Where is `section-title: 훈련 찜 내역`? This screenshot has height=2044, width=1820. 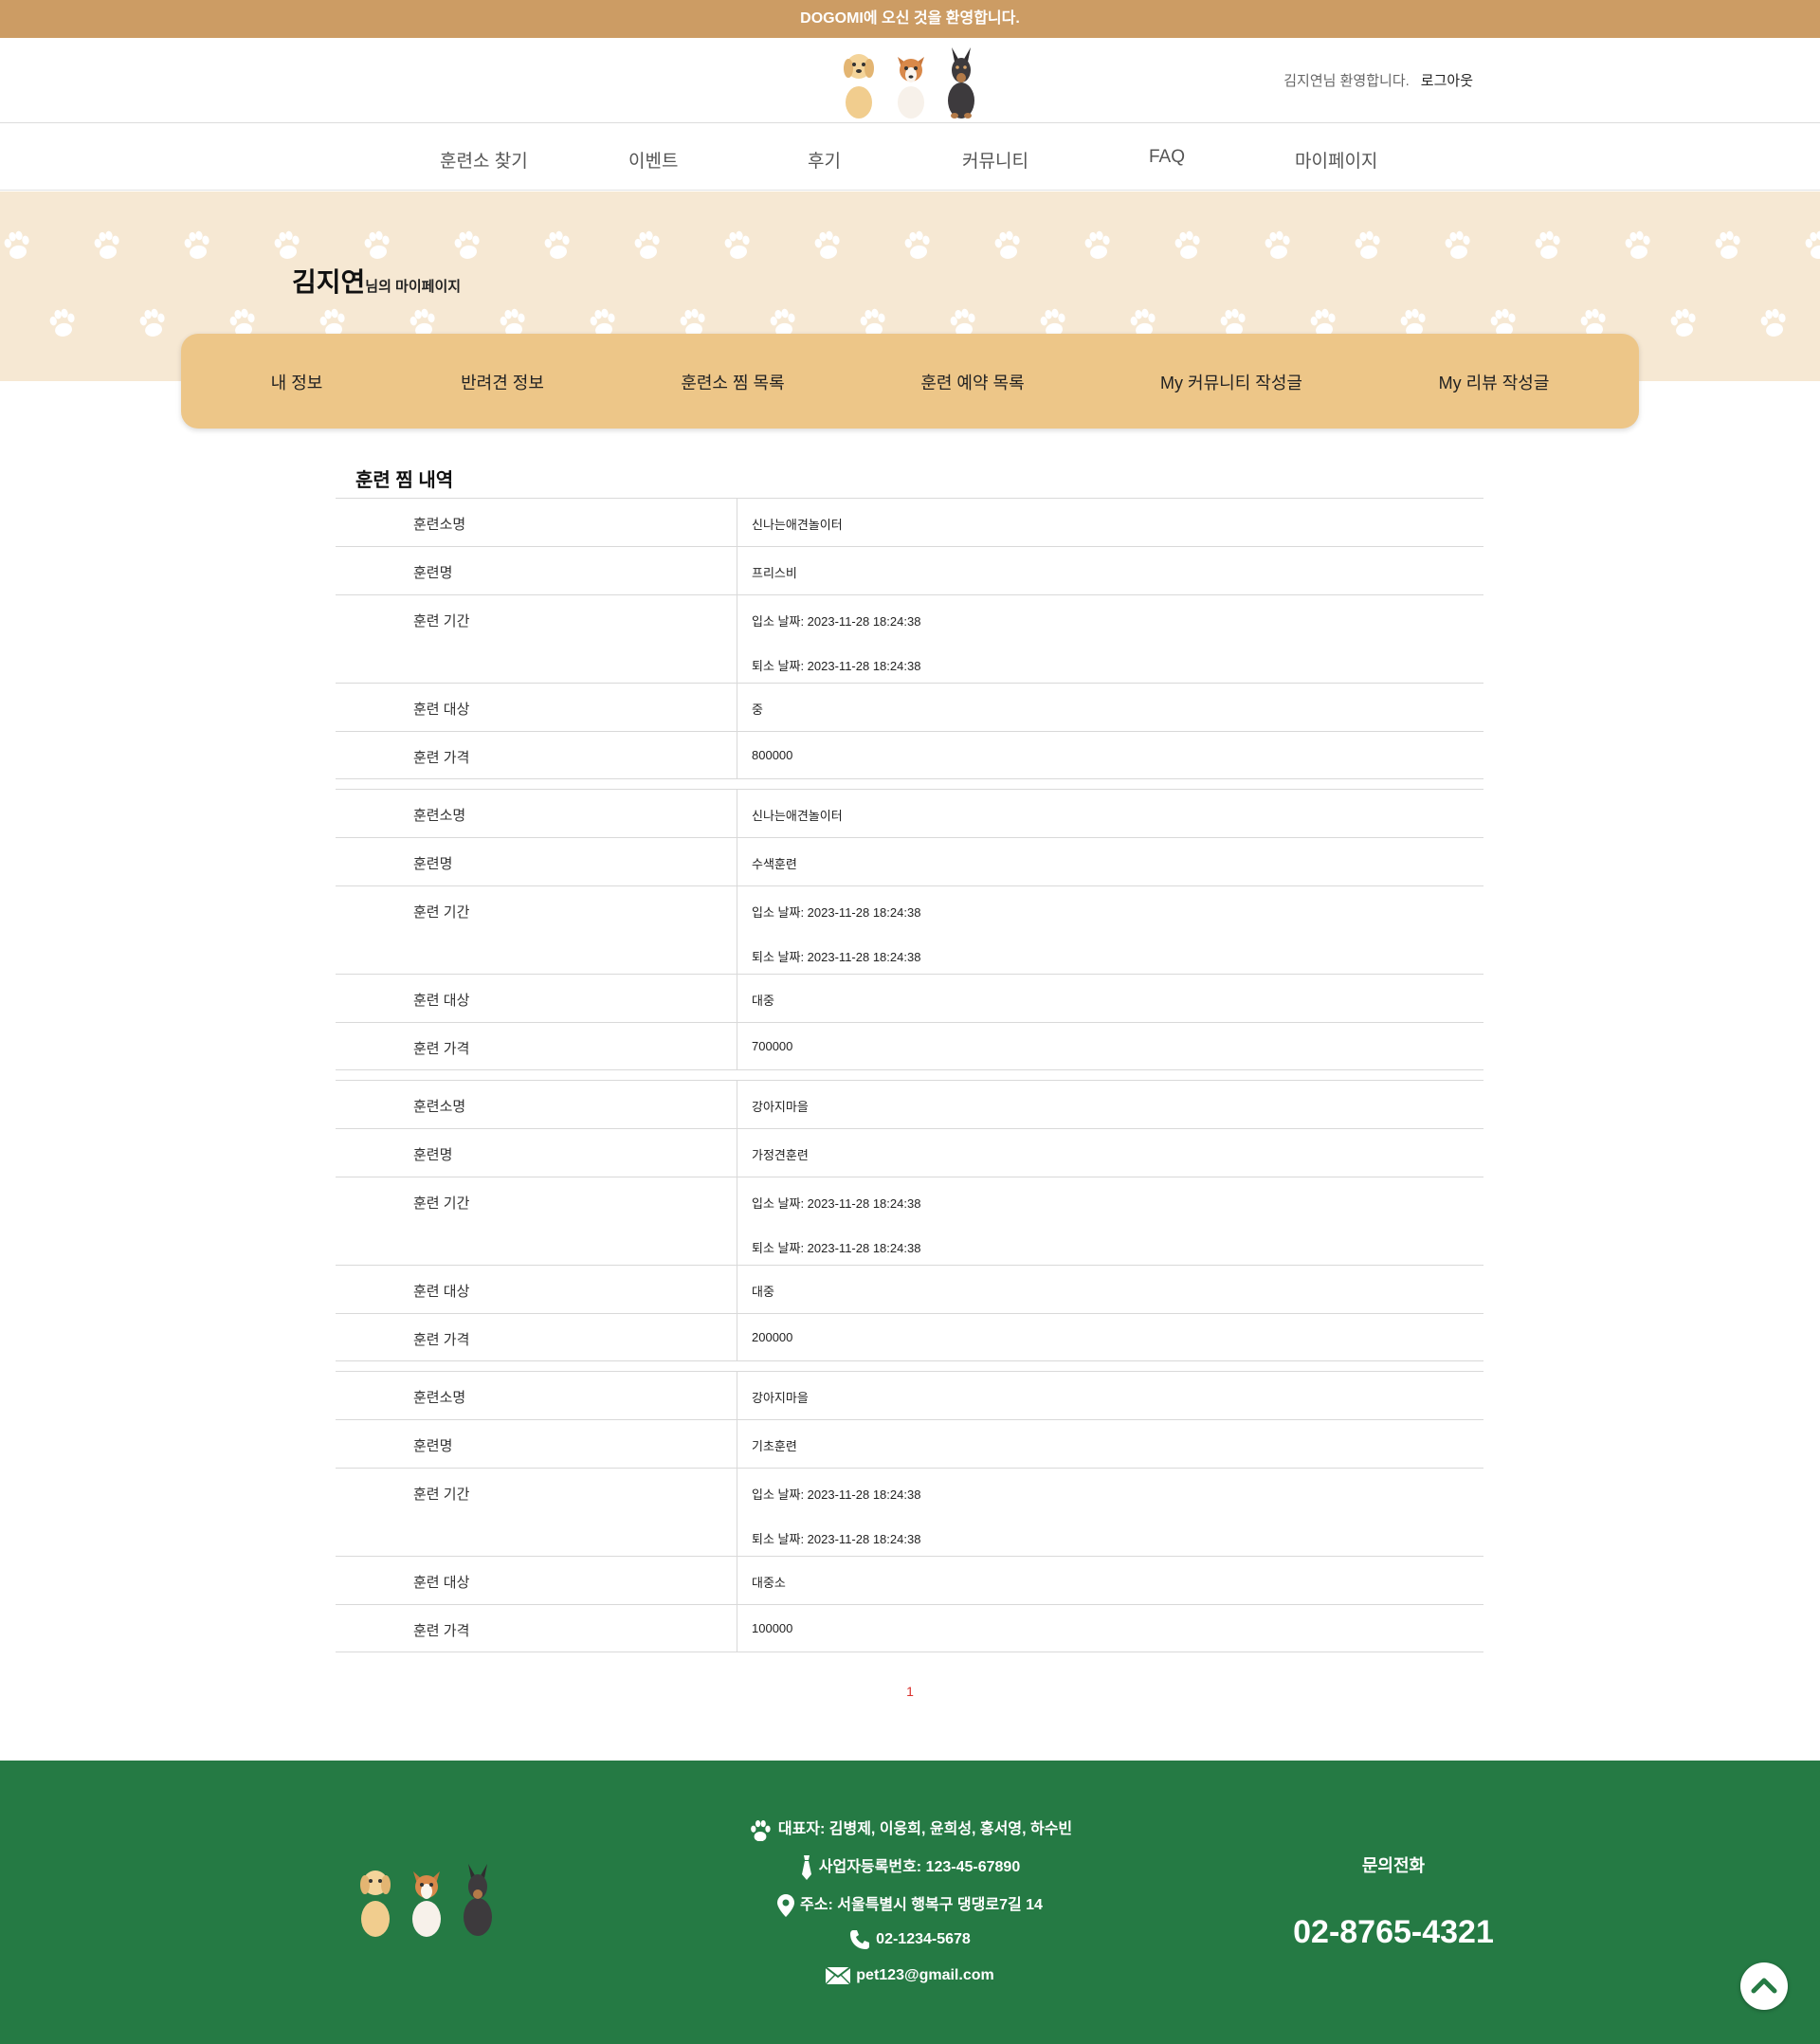 section-title: 훈련 찜 내역 is located at coordinates (404, 480).